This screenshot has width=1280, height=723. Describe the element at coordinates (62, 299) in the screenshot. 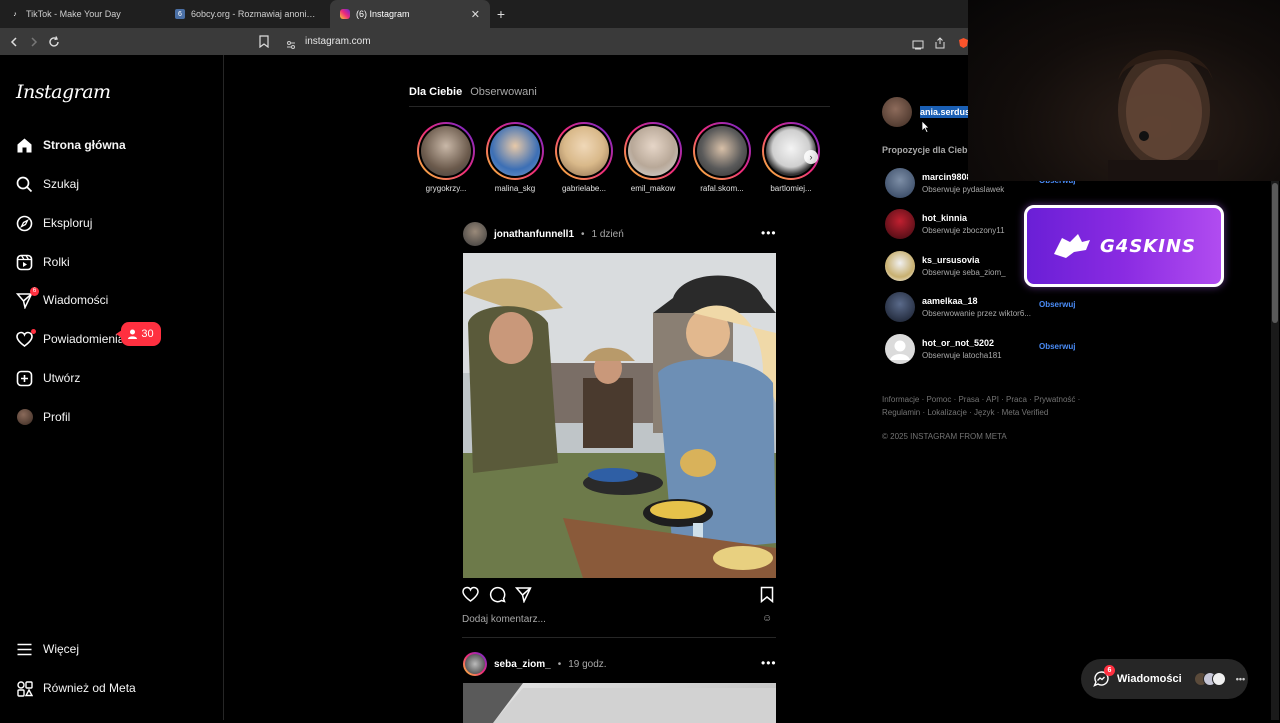

I see `sidebar-item-messages: 6 Wiadomości` at that location.